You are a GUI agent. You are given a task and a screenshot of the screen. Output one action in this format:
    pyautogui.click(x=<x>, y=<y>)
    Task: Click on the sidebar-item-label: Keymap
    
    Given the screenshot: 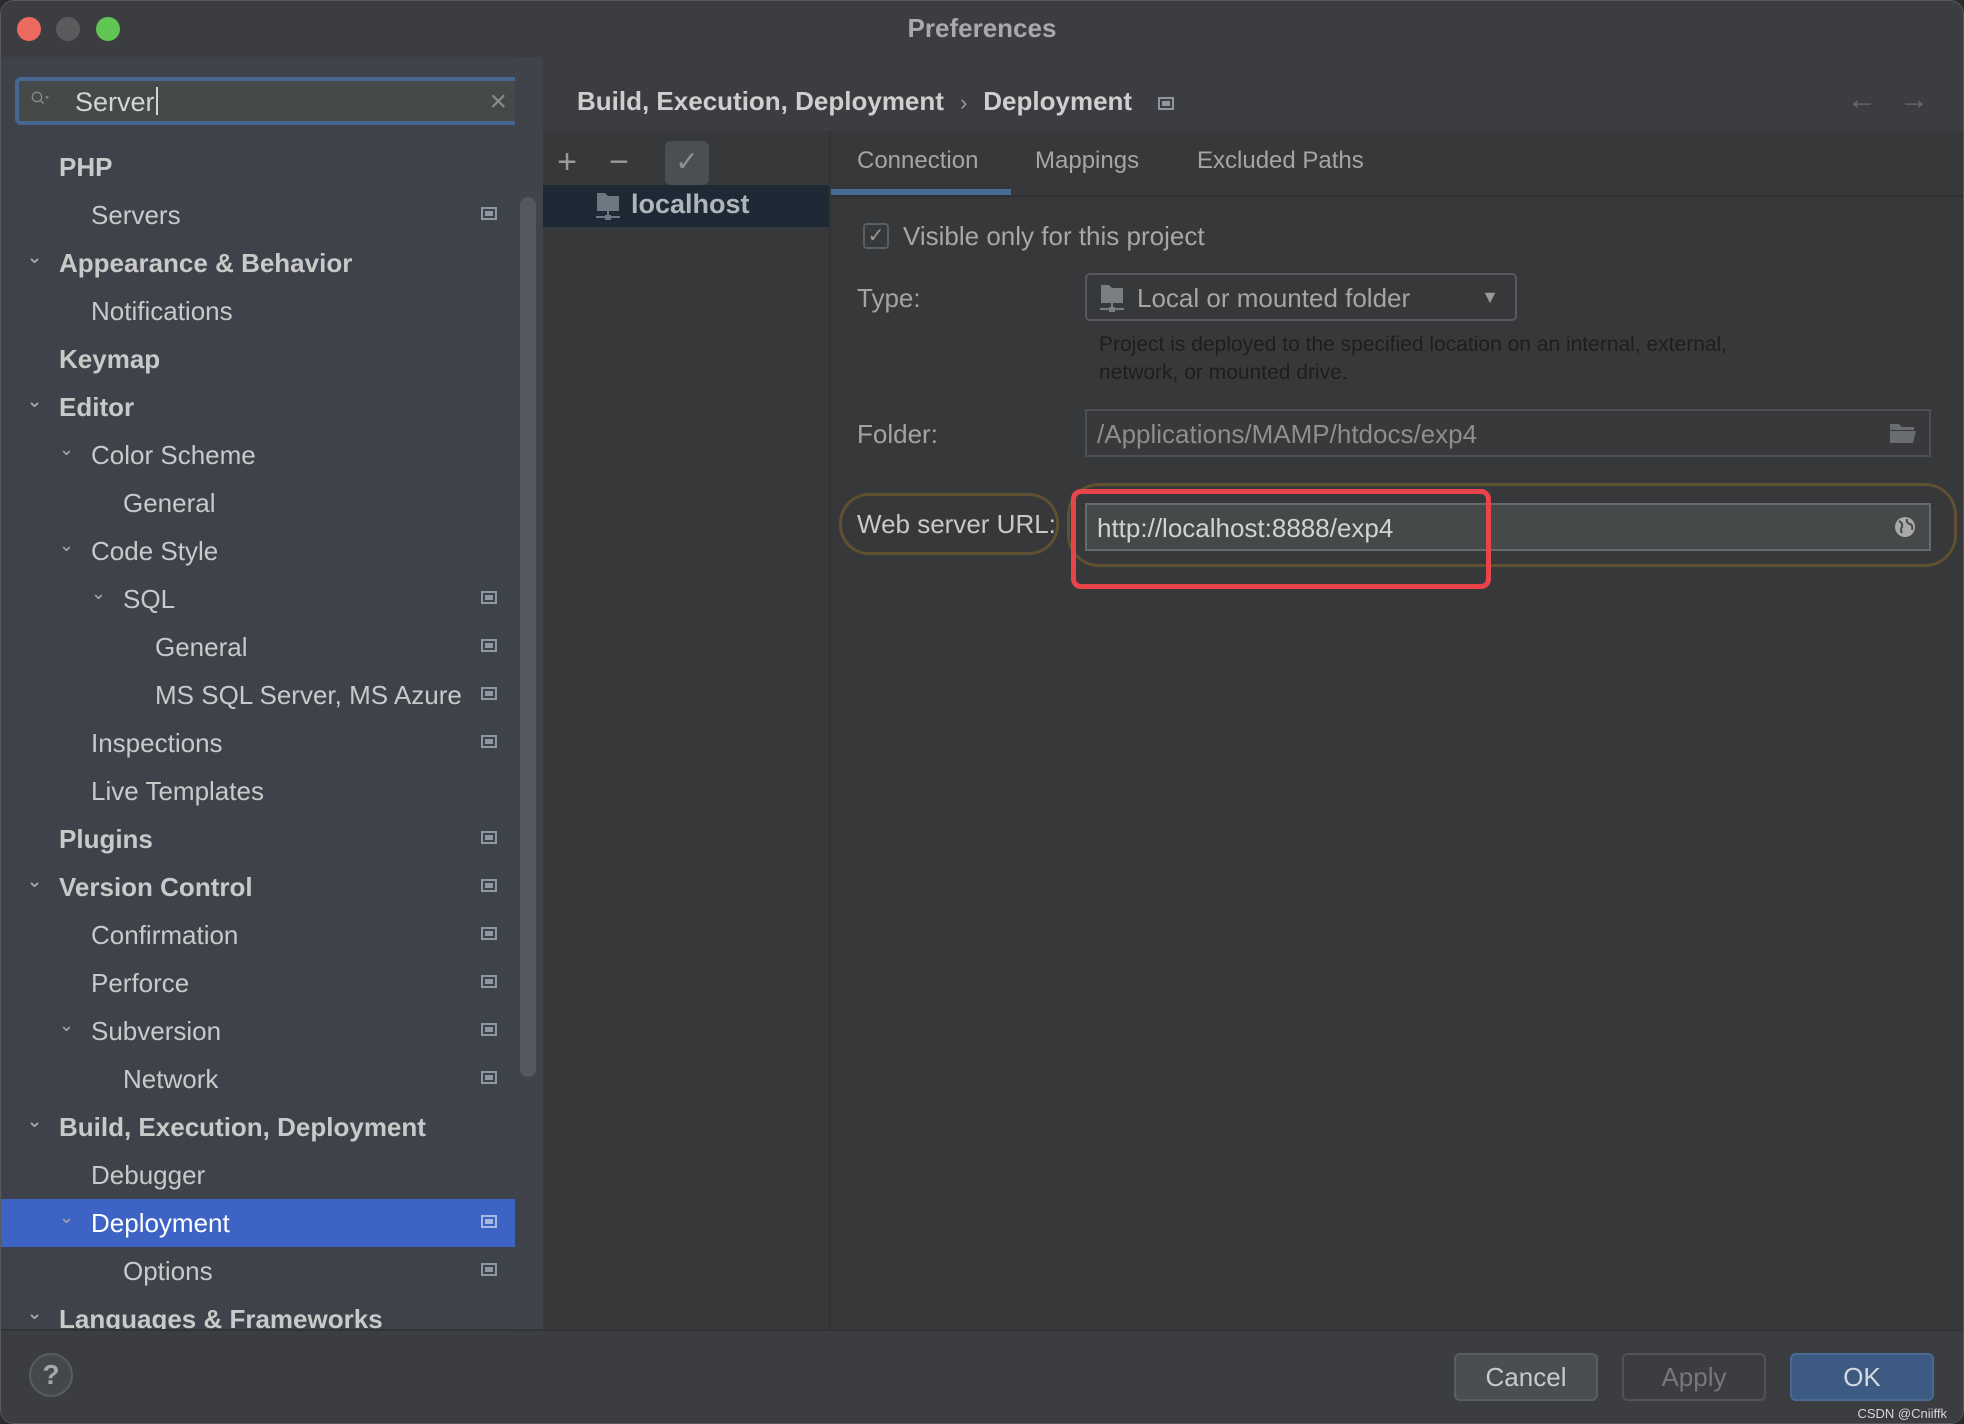 What is the action you would take?
    pyautogui.click(x=110, y=359)
    